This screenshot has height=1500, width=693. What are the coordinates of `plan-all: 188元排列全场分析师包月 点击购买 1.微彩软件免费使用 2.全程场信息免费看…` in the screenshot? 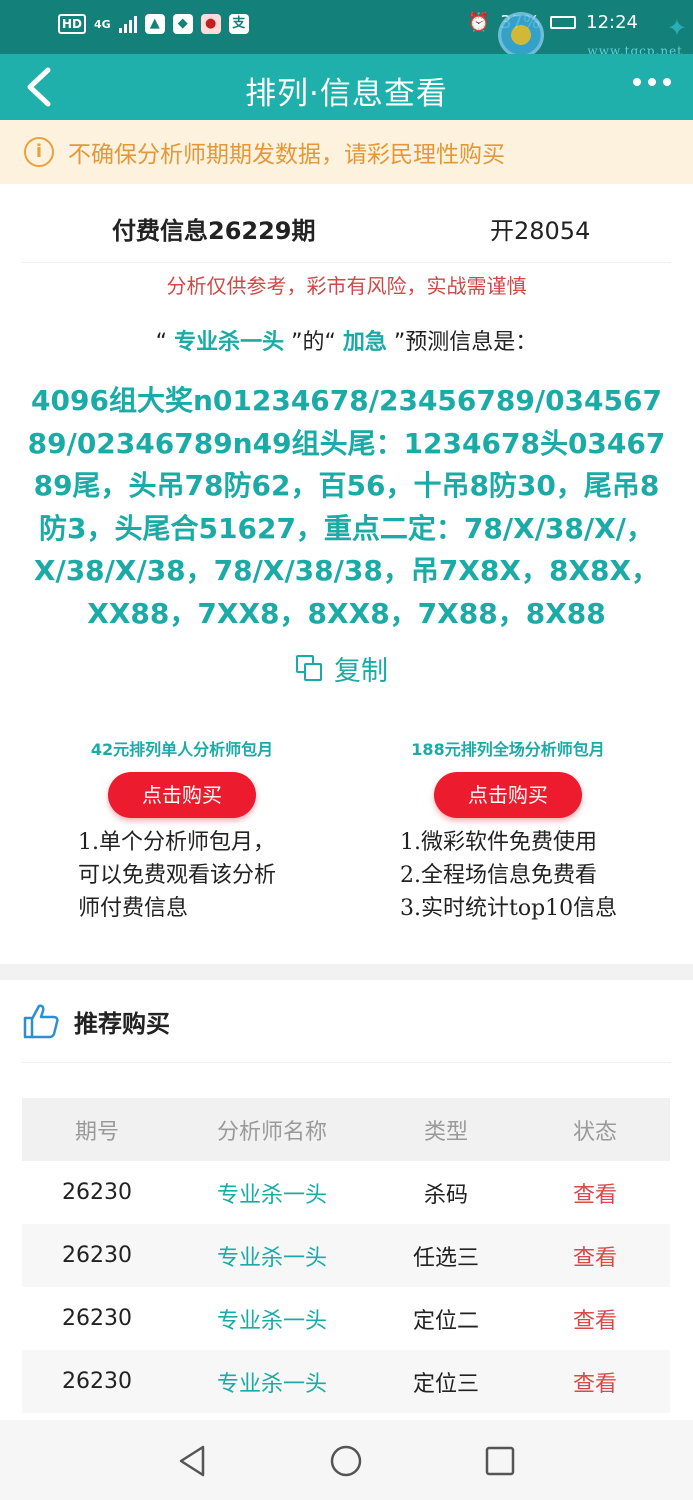 It's located at (508, 830).